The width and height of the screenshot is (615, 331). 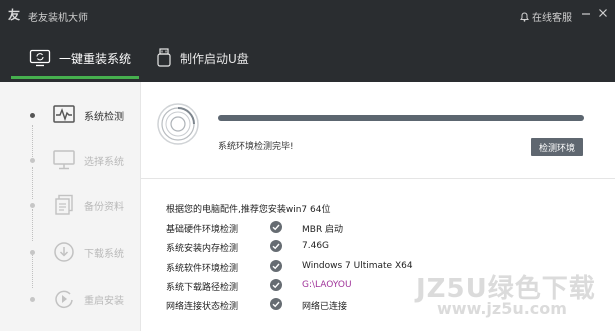 I want to click on document-copy-icon, so click(x=64, y=204).